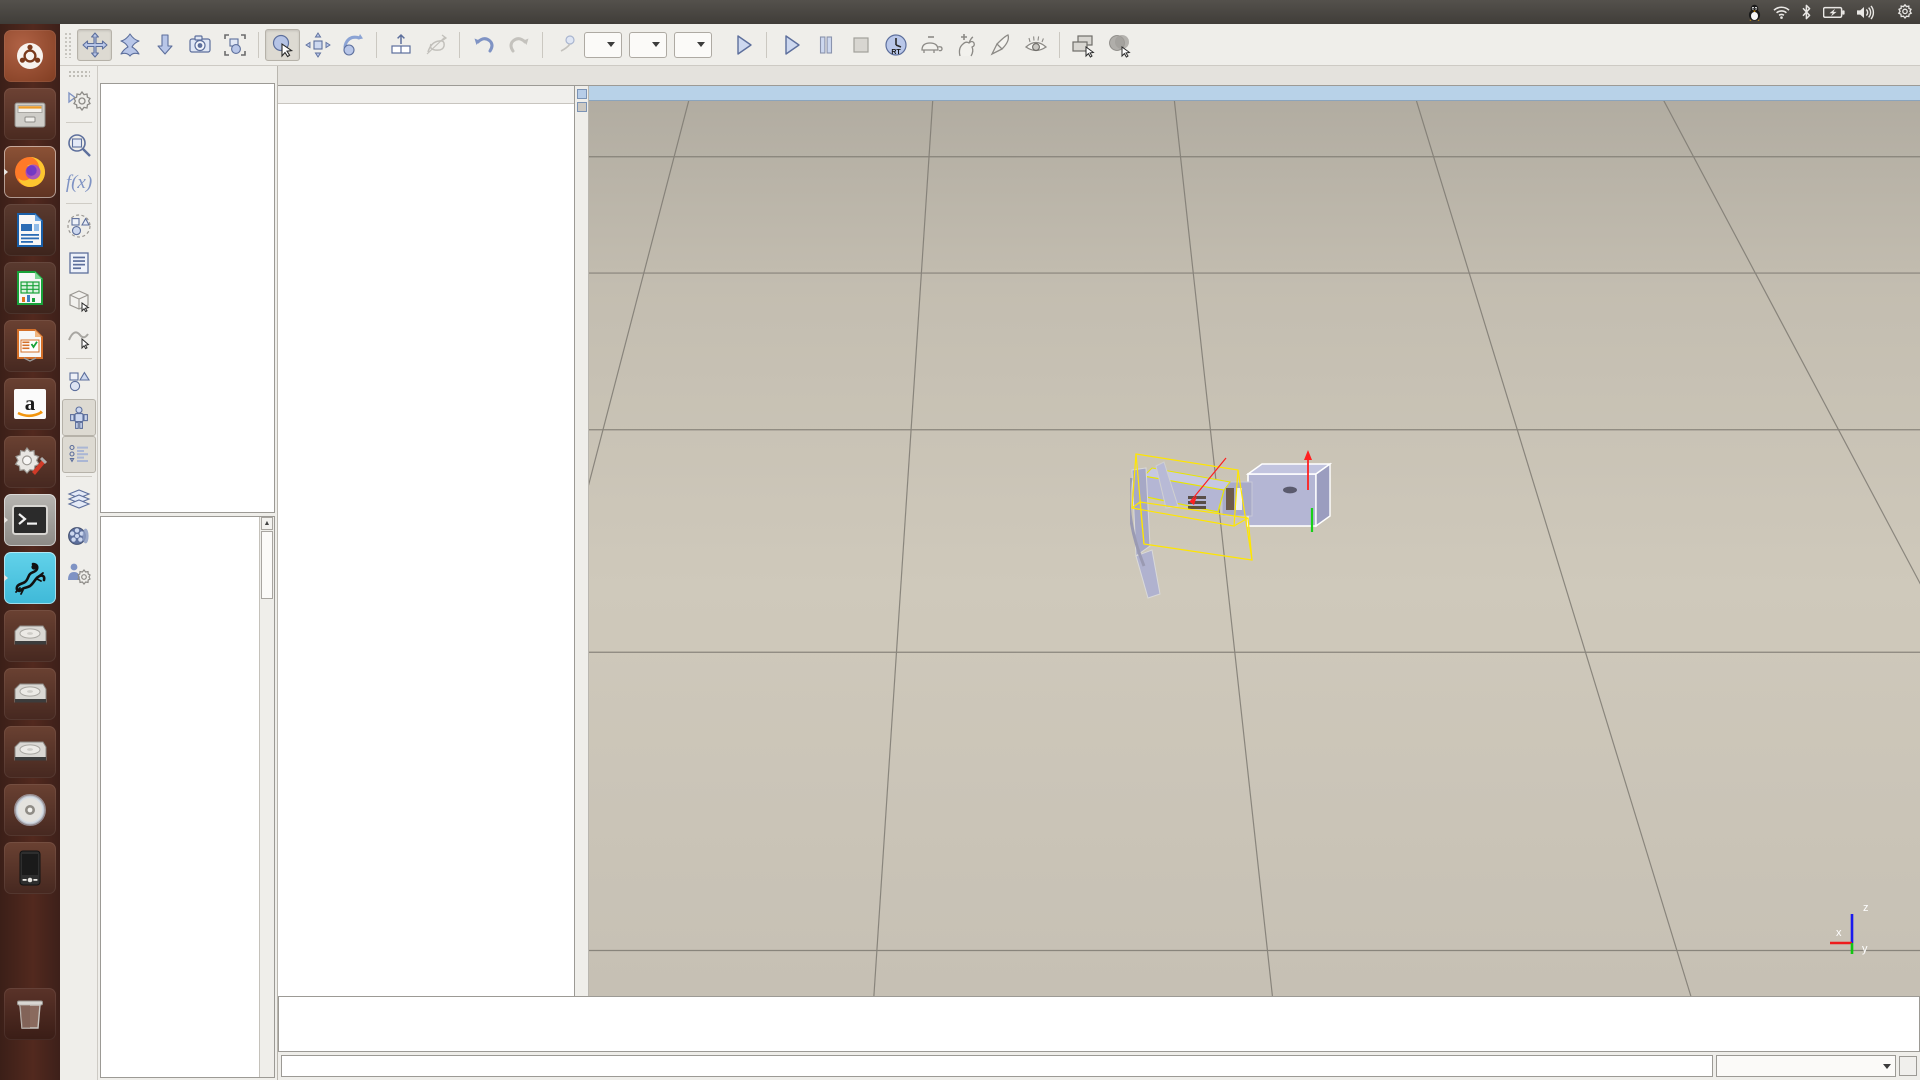 This screenshot has height=1080, width=1920. What do you see at coordinates (1099, 1024) in the screenshot?
I see `status-console` at bounding box center [1099, 1024].